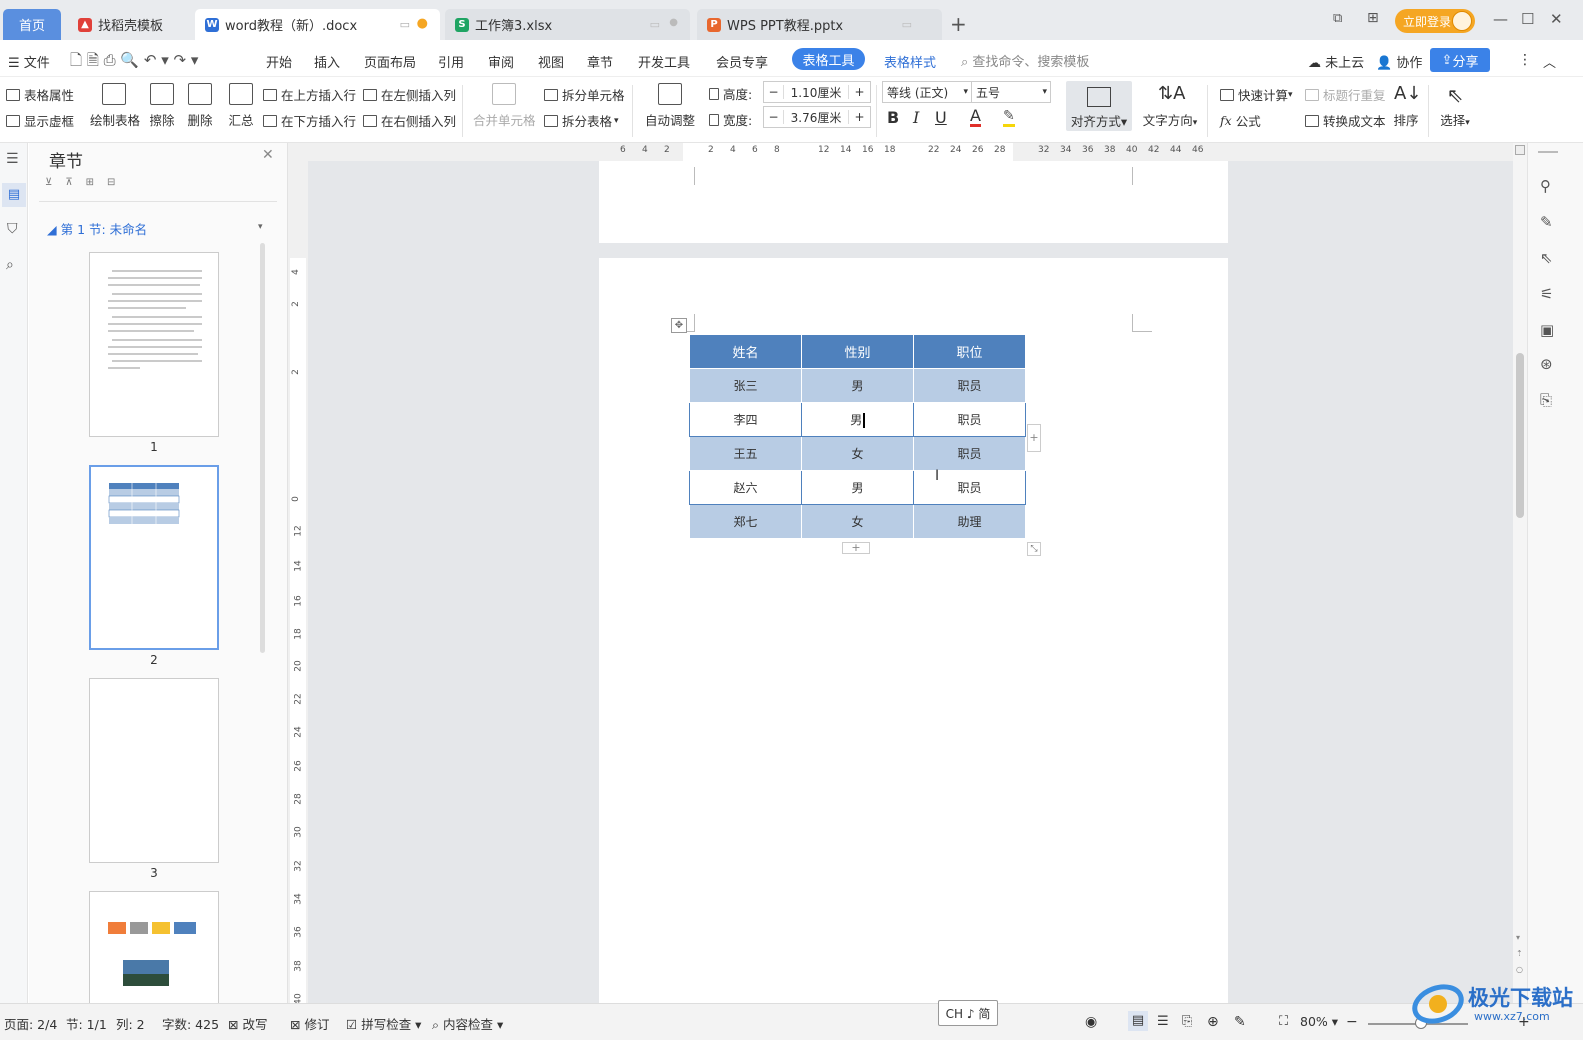  I want to click on rewrite-toggle: ⊠ 改写, so click(247, 1023).